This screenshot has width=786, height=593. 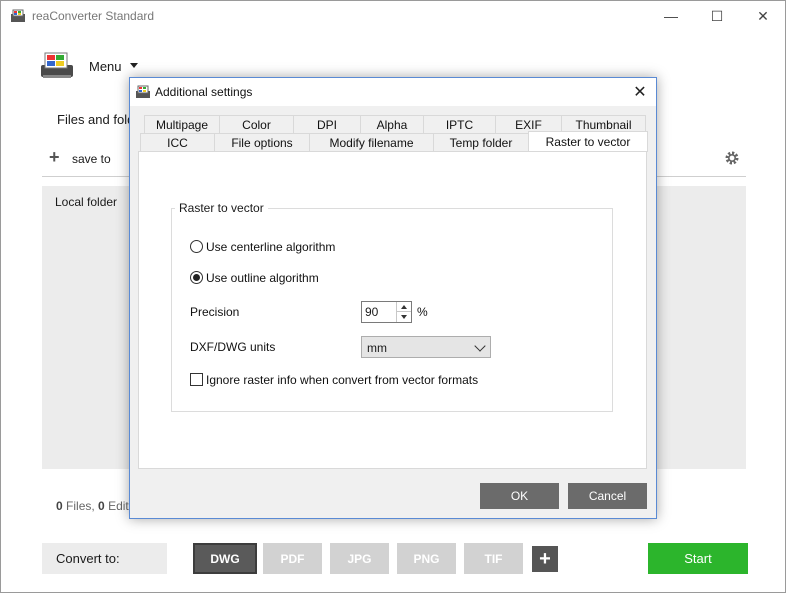 I want to click on menu-button: Menu, so click(x=105, y=66).